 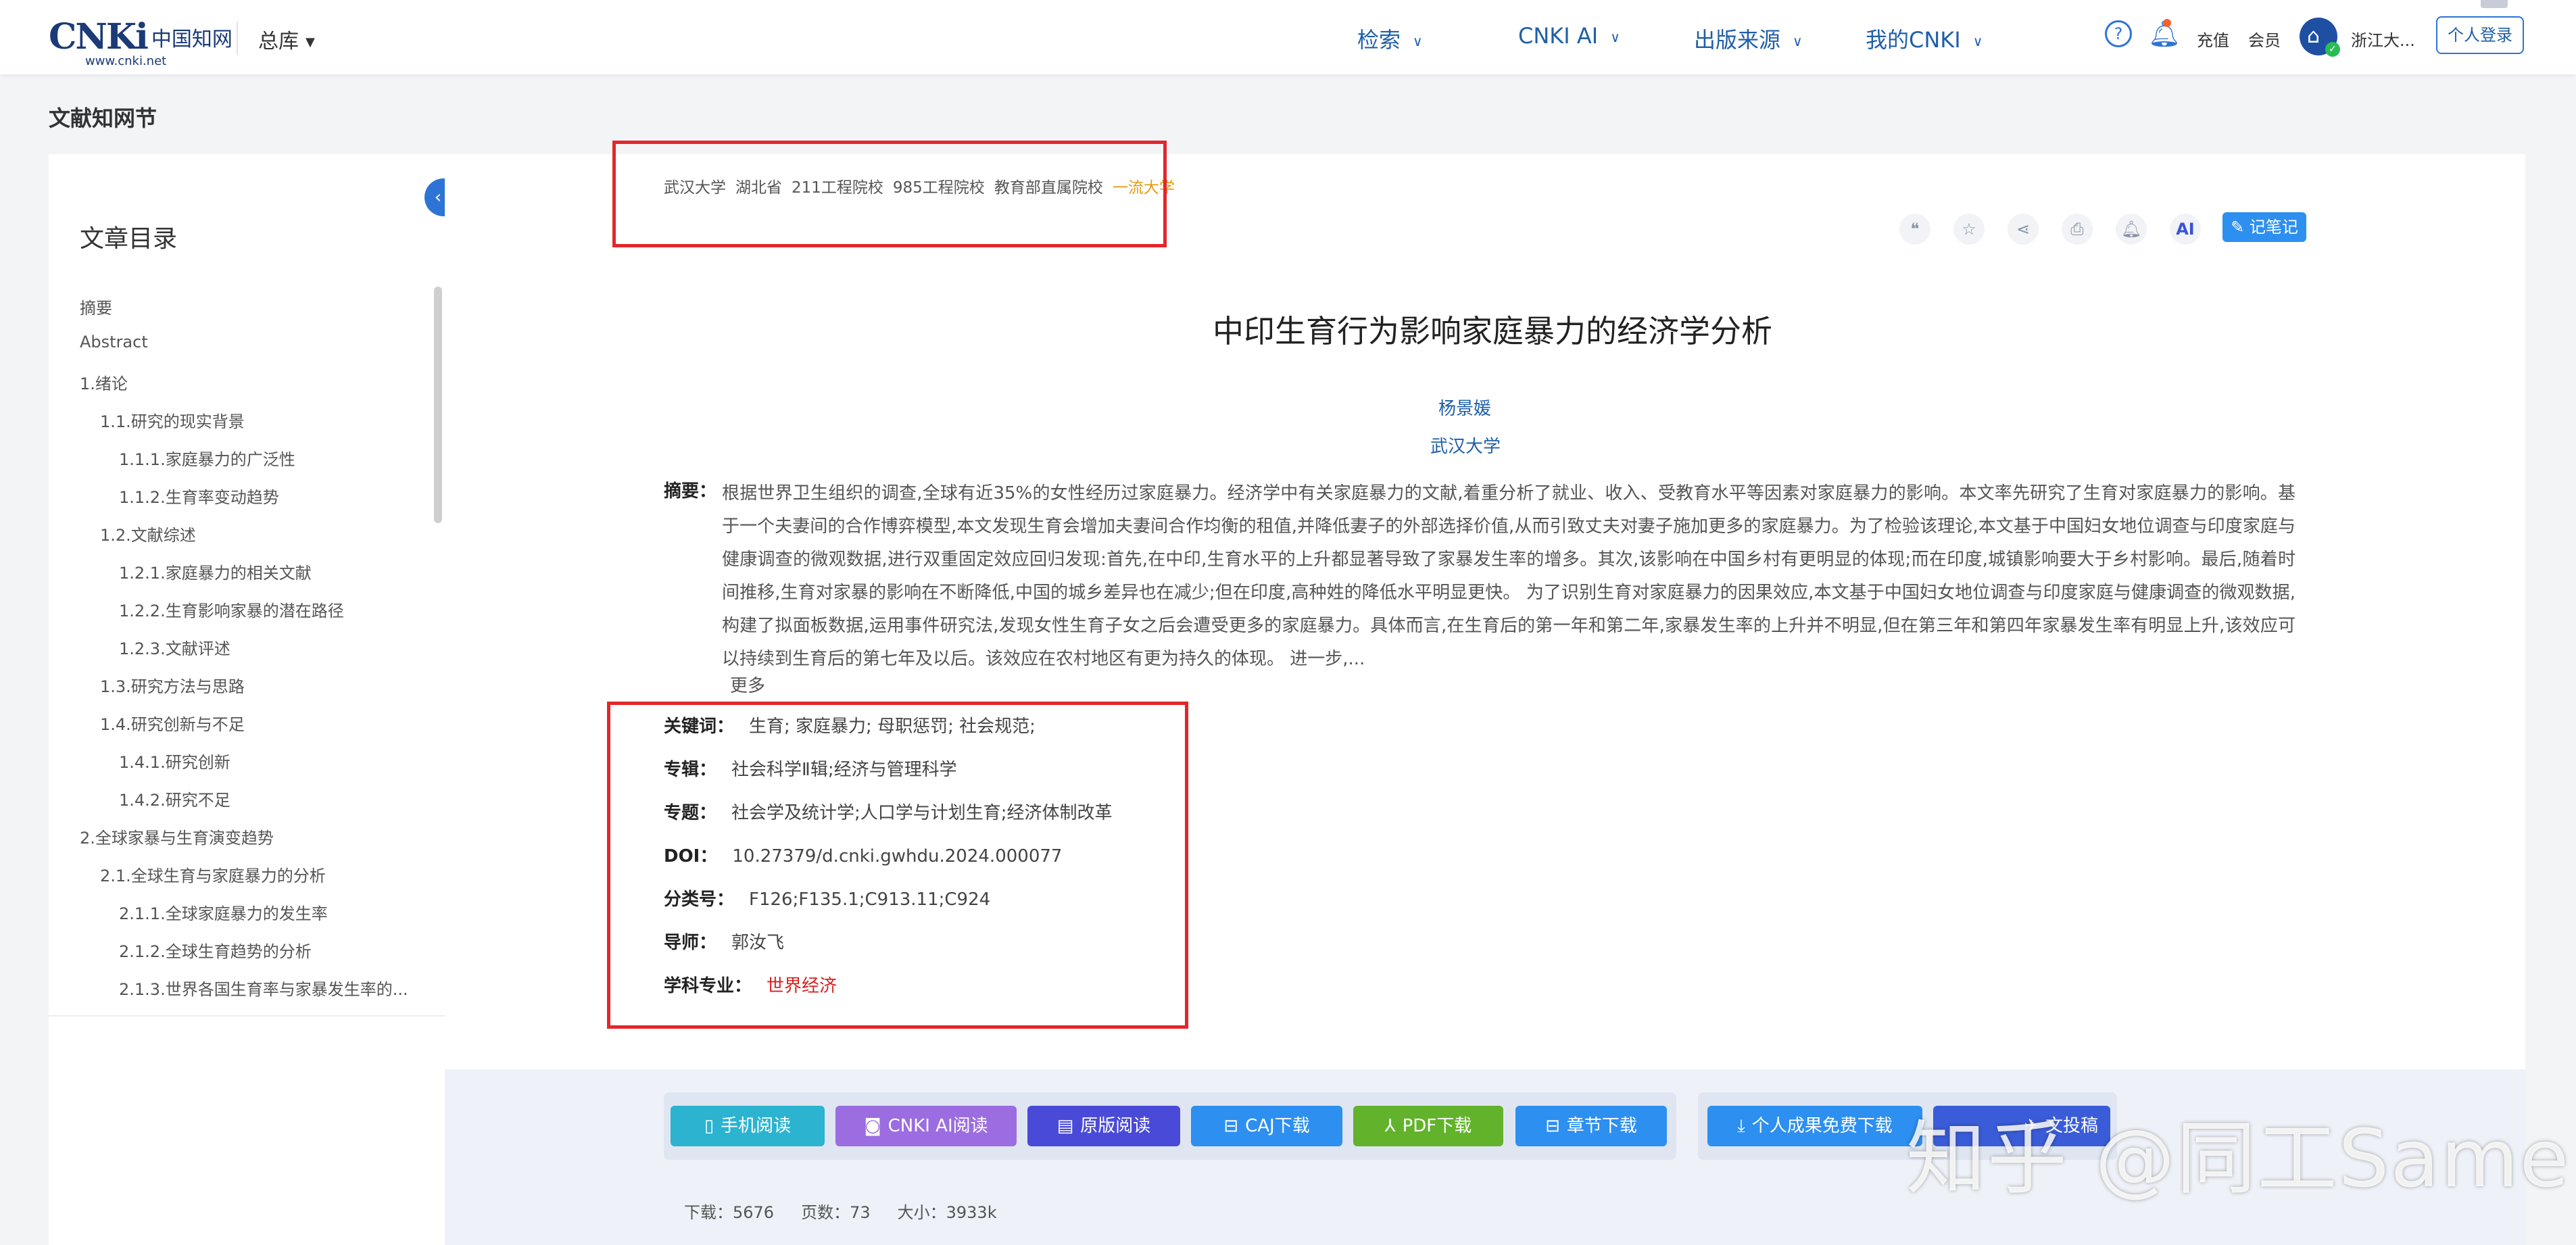 I want to click on pdf-icon: ⅄, so click(x=1390, y=1126).